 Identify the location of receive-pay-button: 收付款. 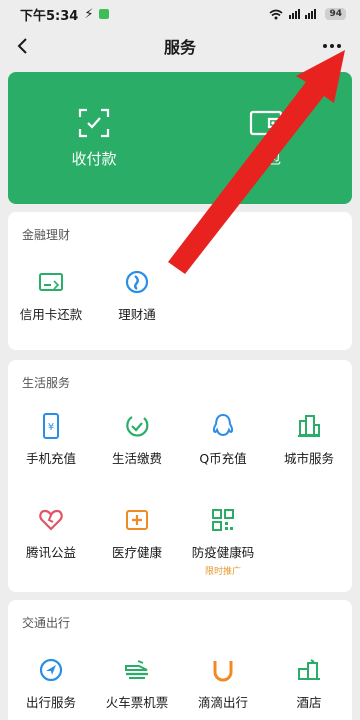
(94, 138).